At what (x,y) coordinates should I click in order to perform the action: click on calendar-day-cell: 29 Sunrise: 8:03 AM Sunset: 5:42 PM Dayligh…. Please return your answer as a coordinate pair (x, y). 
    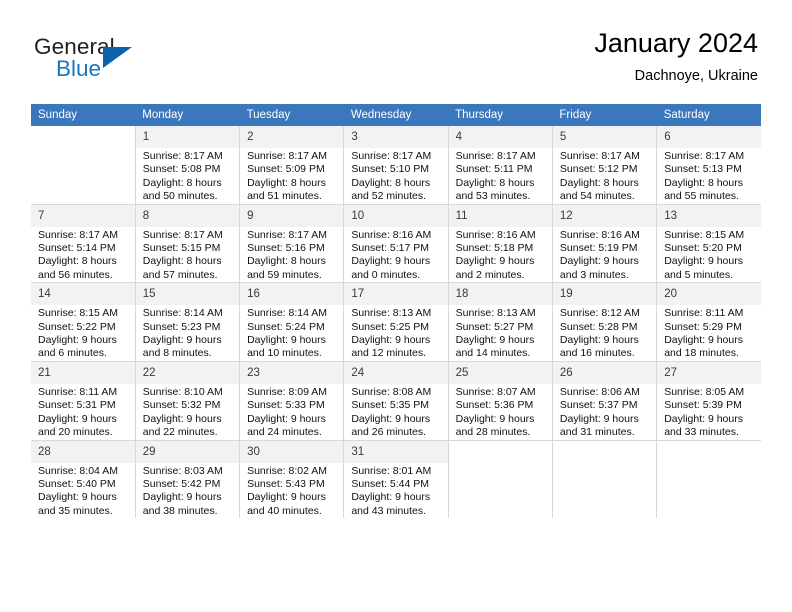
    Looking at the image, I should click on (188, 479).